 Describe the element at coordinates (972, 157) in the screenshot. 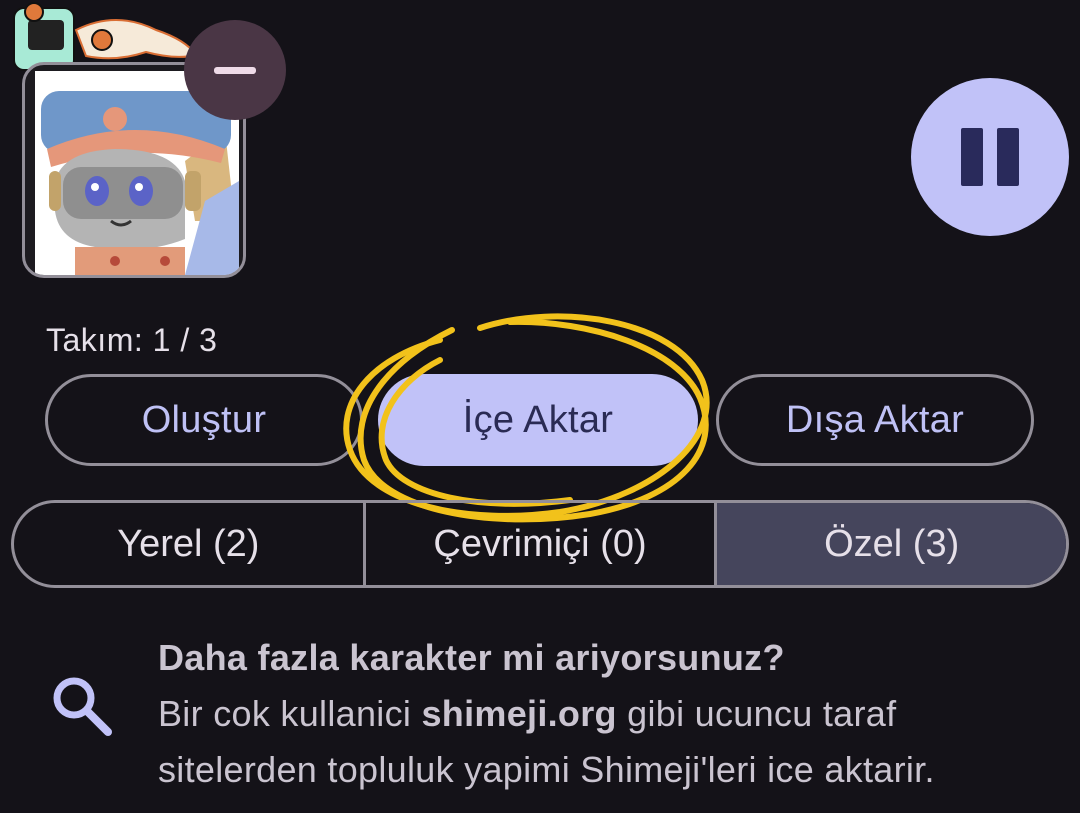

I see `pause-icon-left-bar` at that location.